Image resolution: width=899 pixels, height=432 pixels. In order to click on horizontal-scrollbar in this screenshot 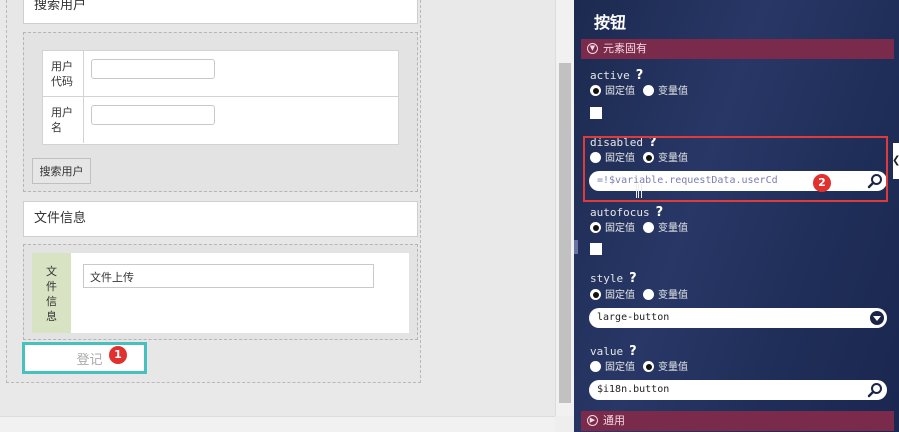, I will do `click(277, 424)`.